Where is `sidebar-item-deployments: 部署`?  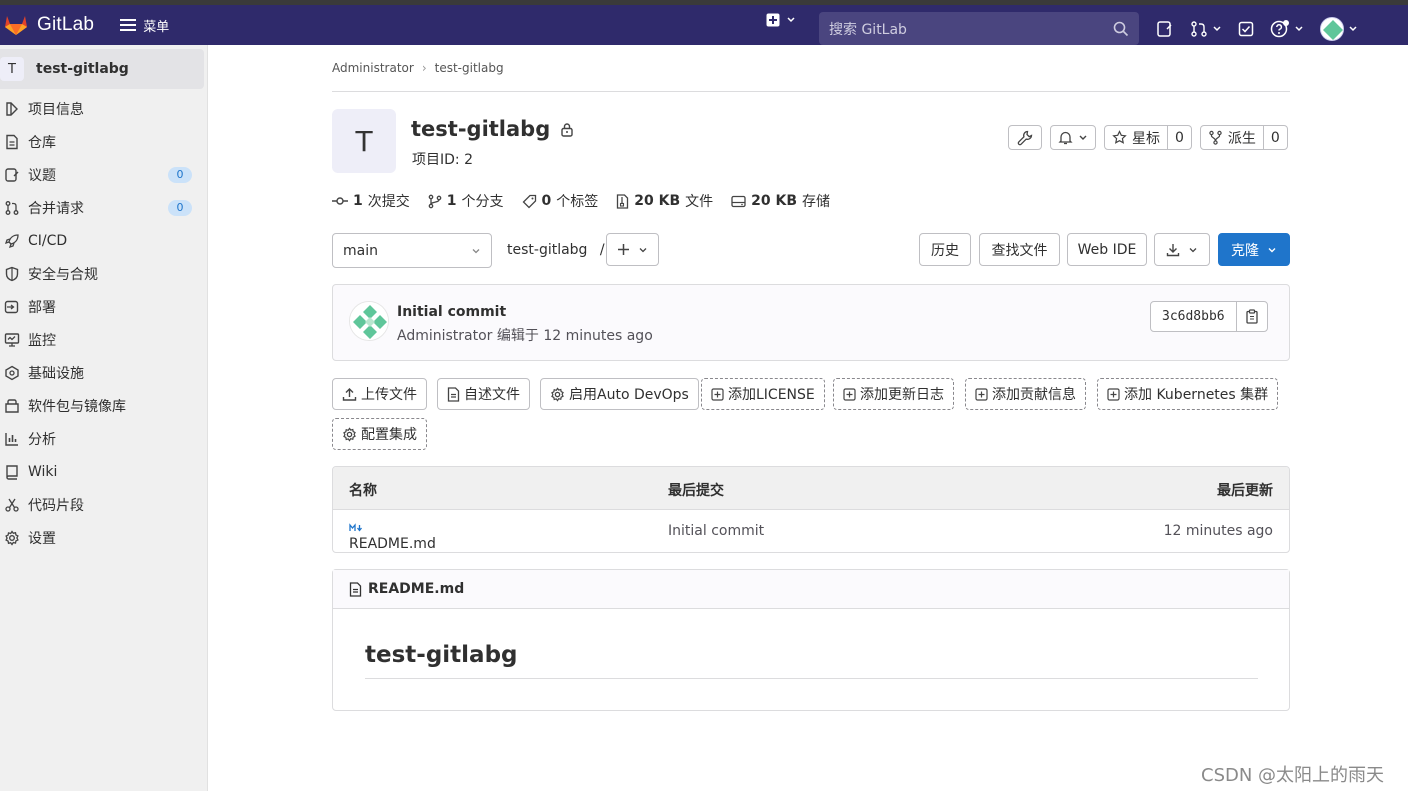
sidebar-item-deployments: 部署 is located at coordinates (104, 306).